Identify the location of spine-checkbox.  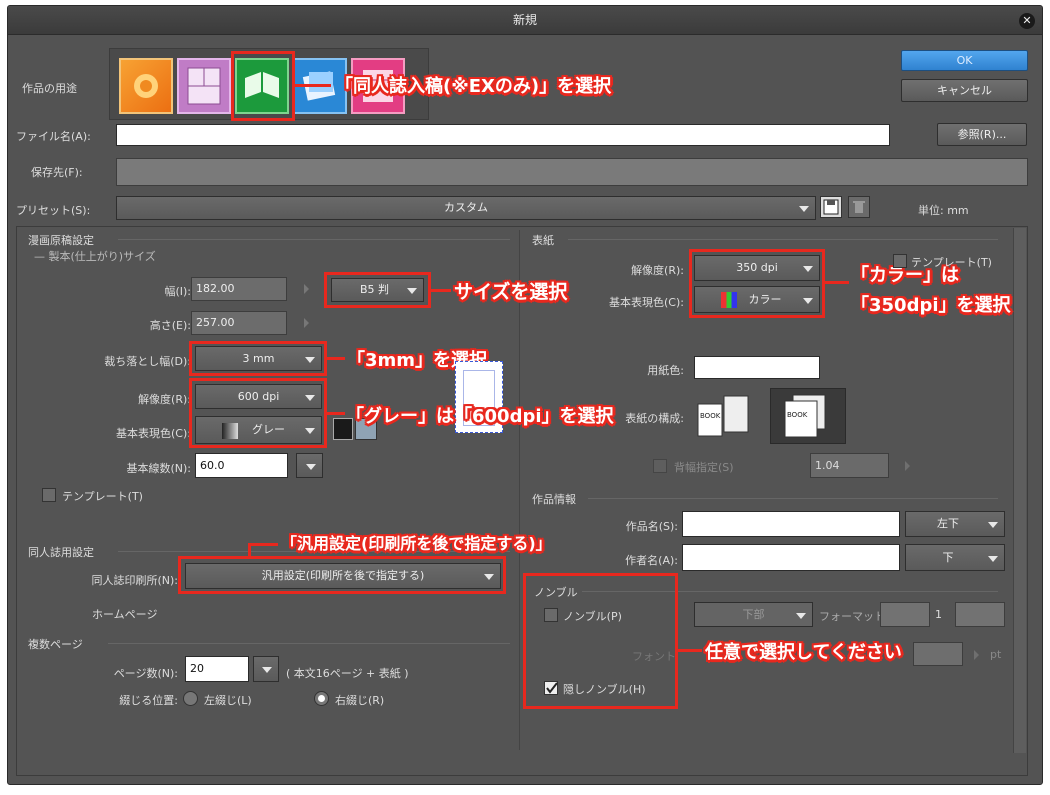
(660, 466).